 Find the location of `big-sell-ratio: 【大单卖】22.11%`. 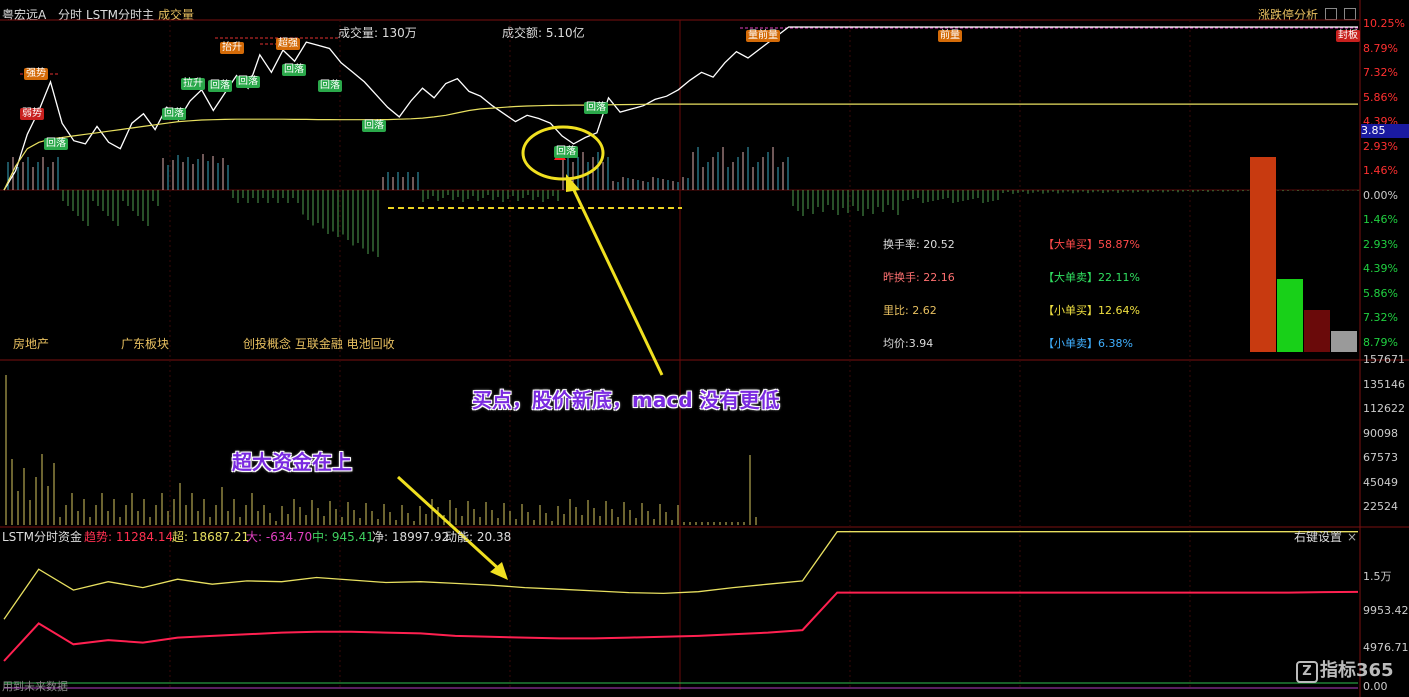

big-sell-ratio: 【大单卖】22.11% is located at coordinates (1091, 277).